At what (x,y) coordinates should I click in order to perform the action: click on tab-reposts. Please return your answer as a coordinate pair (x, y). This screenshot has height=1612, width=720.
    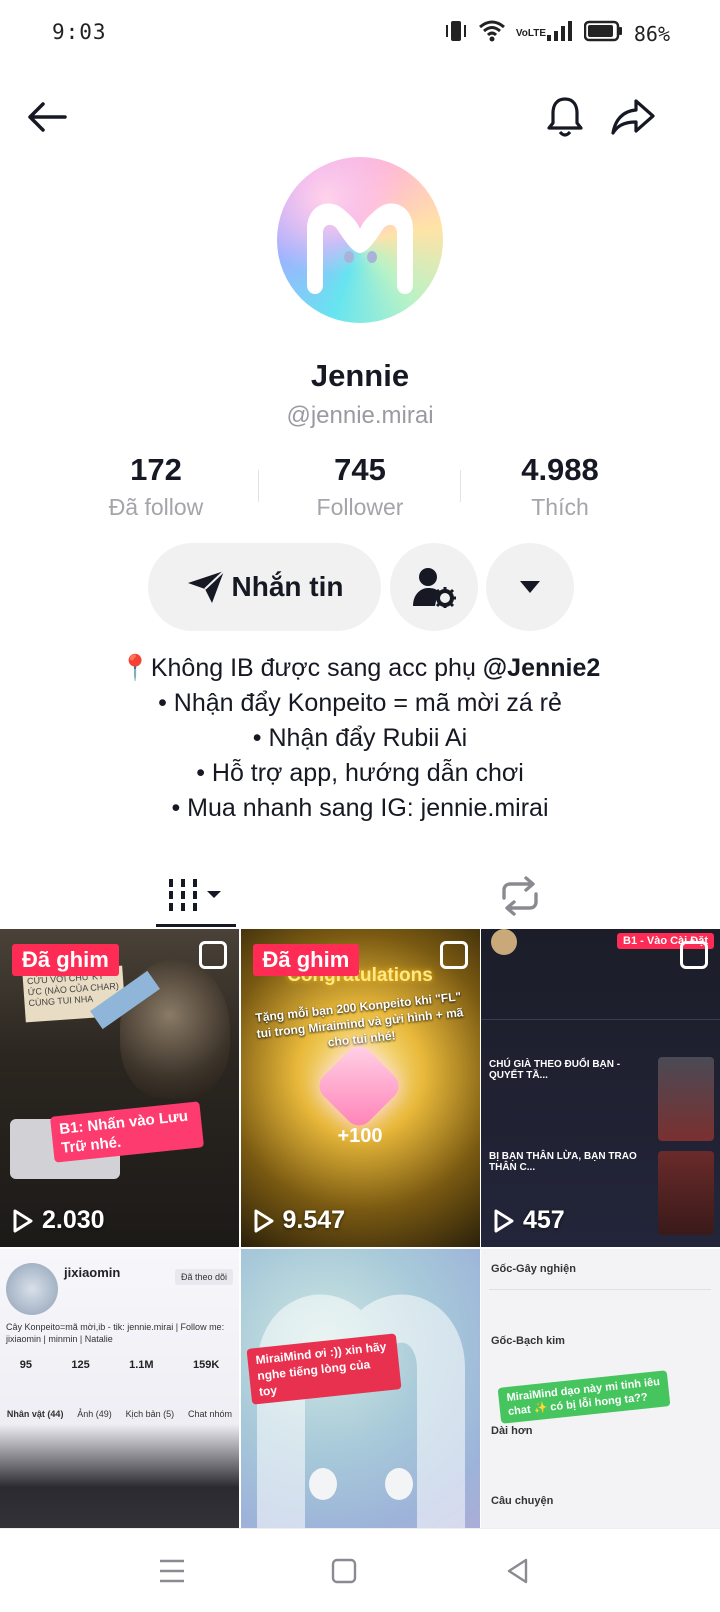
    Looking at the image, I should click on (520, 896).